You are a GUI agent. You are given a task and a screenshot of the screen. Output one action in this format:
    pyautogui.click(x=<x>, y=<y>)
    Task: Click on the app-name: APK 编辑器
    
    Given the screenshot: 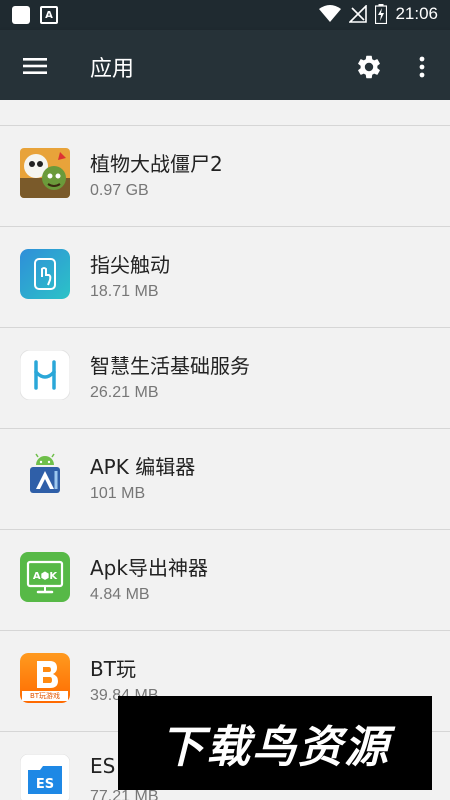 What is the action you would take?
    pyautogui.click(x=143, y=467)
    